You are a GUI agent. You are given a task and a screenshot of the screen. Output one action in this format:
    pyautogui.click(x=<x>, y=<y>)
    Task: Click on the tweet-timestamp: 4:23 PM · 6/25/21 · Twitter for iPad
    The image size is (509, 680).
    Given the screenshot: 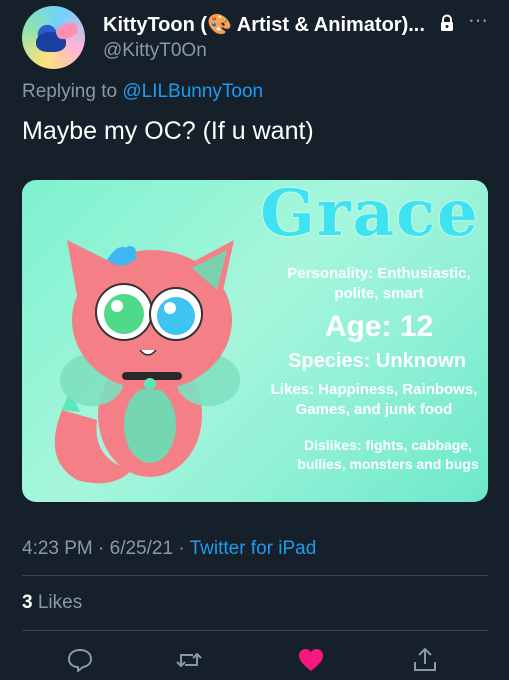 What is the action you would take?
    pyautogui.click(x=169, y=549)
    